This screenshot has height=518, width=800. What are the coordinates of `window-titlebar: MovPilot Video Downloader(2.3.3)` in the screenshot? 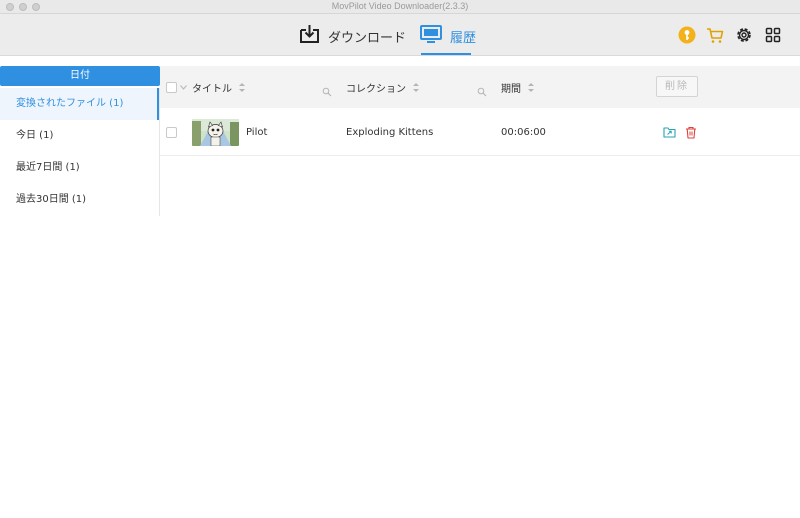 It's located at (400, 7).